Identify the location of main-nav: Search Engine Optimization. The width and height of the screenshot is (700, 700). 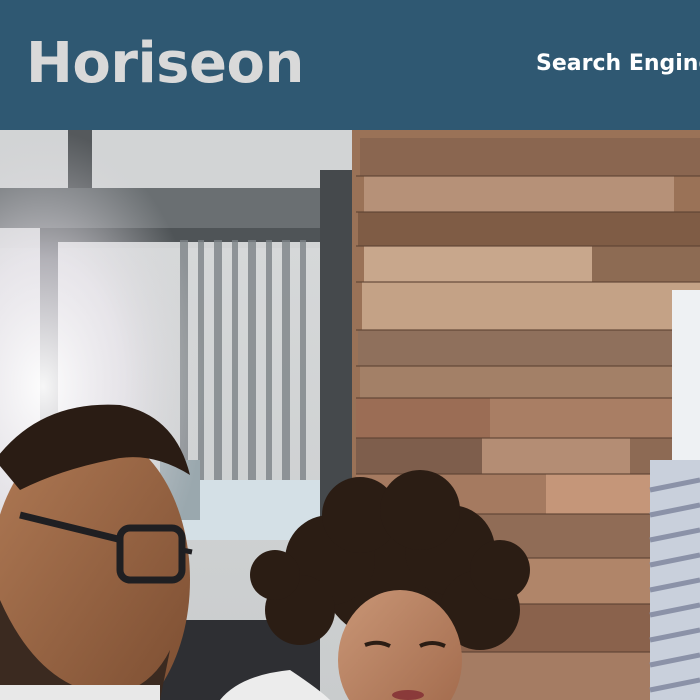
(618, 64).